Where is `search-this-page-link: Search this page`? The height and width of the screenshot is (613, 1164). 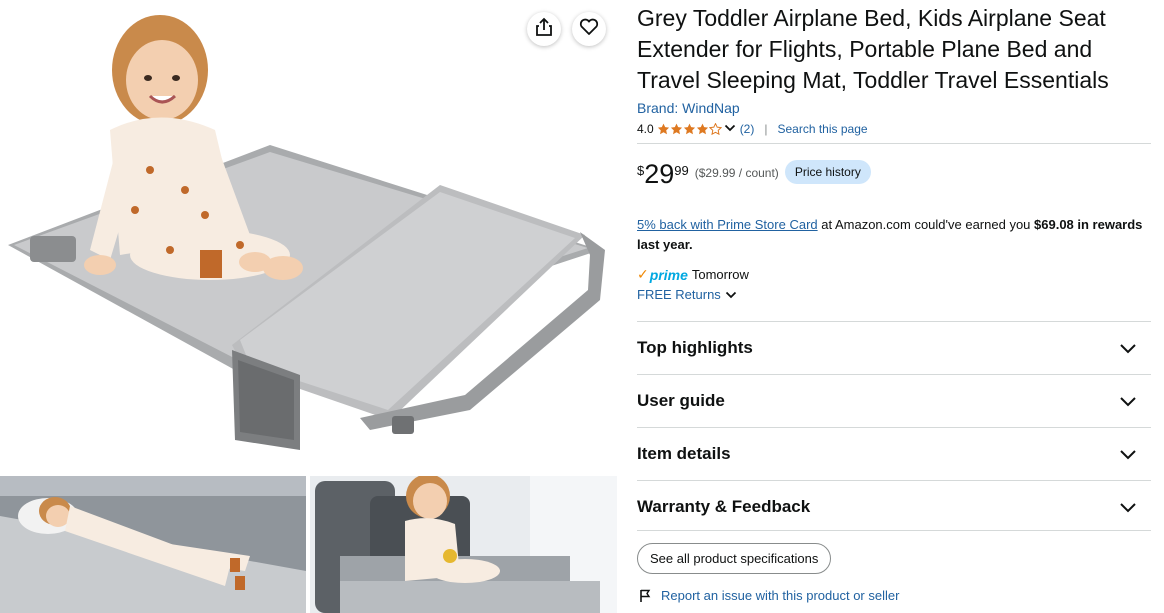 search-this-page-link: Search this page is located at coordinates (822, 129).